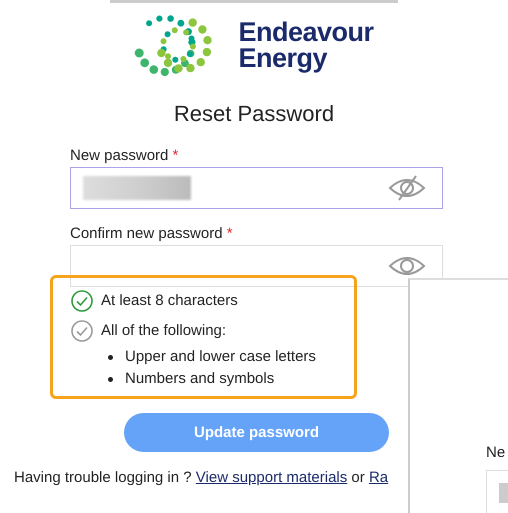 Image resolution: width=508 pixels, height=513 pixels. I want to click on eye-slash-icon, so click(407, 188).